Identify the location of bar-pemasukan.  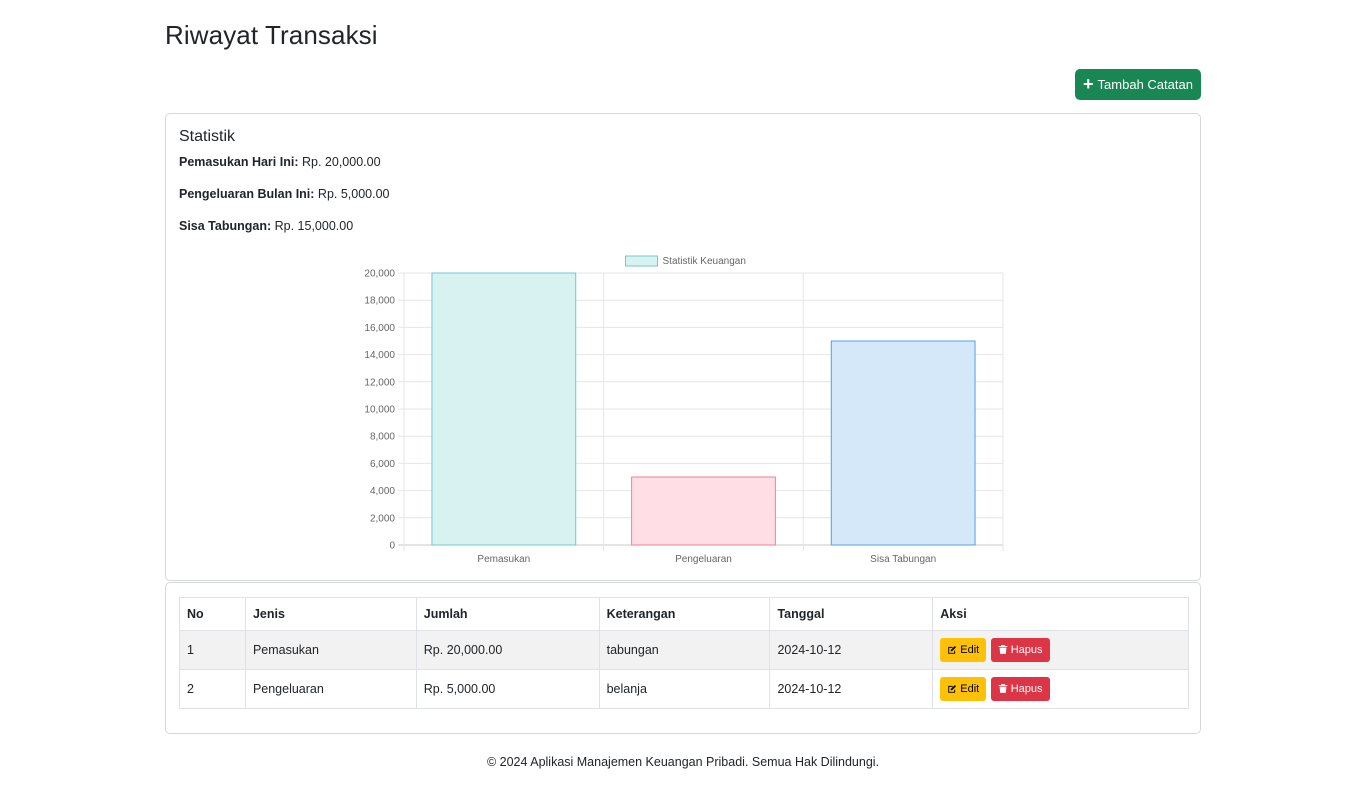
(504, 409).